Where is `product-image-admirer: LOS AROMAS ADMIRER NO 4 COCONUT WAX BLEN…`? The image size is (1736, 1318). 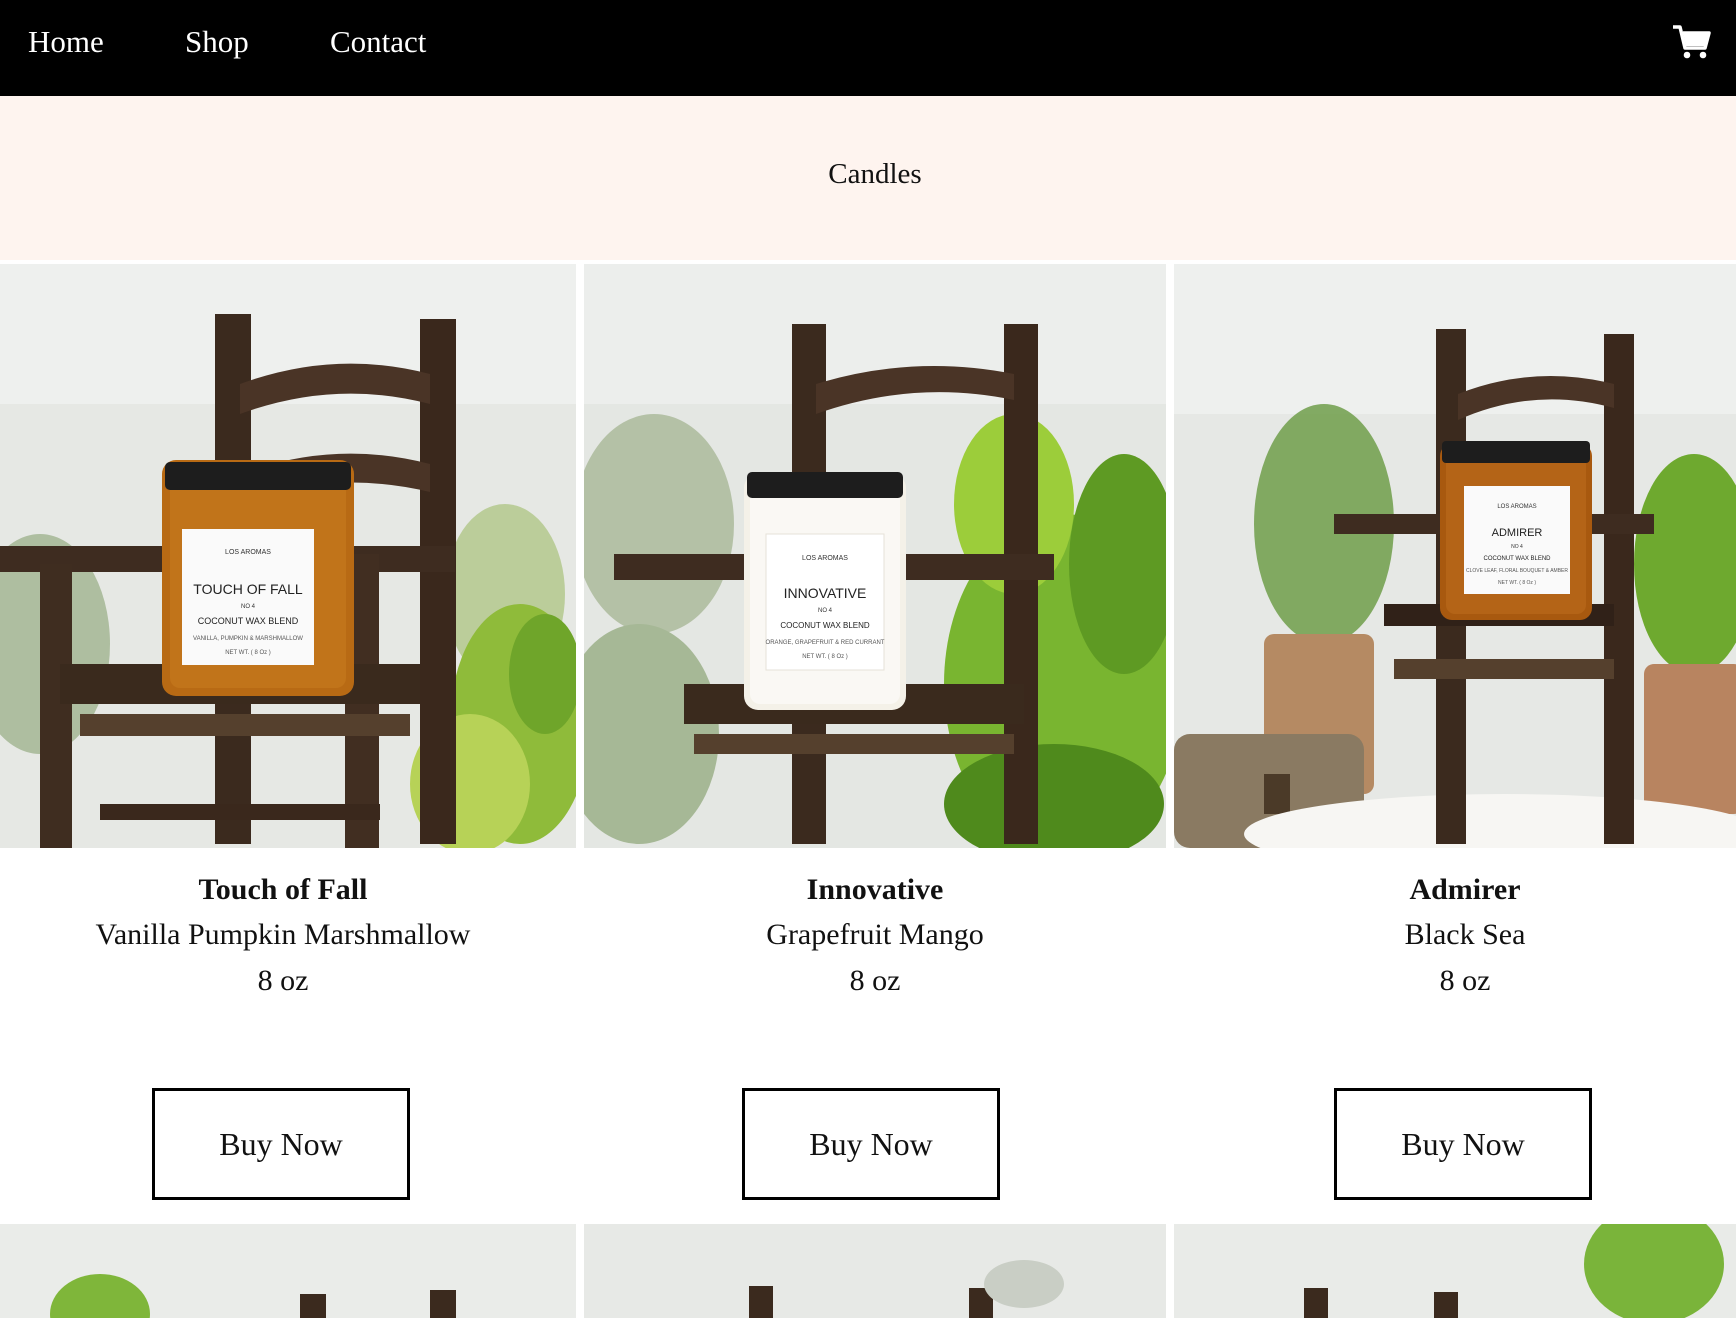
product-image-admirer: LOS AROMAS ADMIRER NO 4 COCONUT WAX BLEN… is located at coordinates (1455, 556).